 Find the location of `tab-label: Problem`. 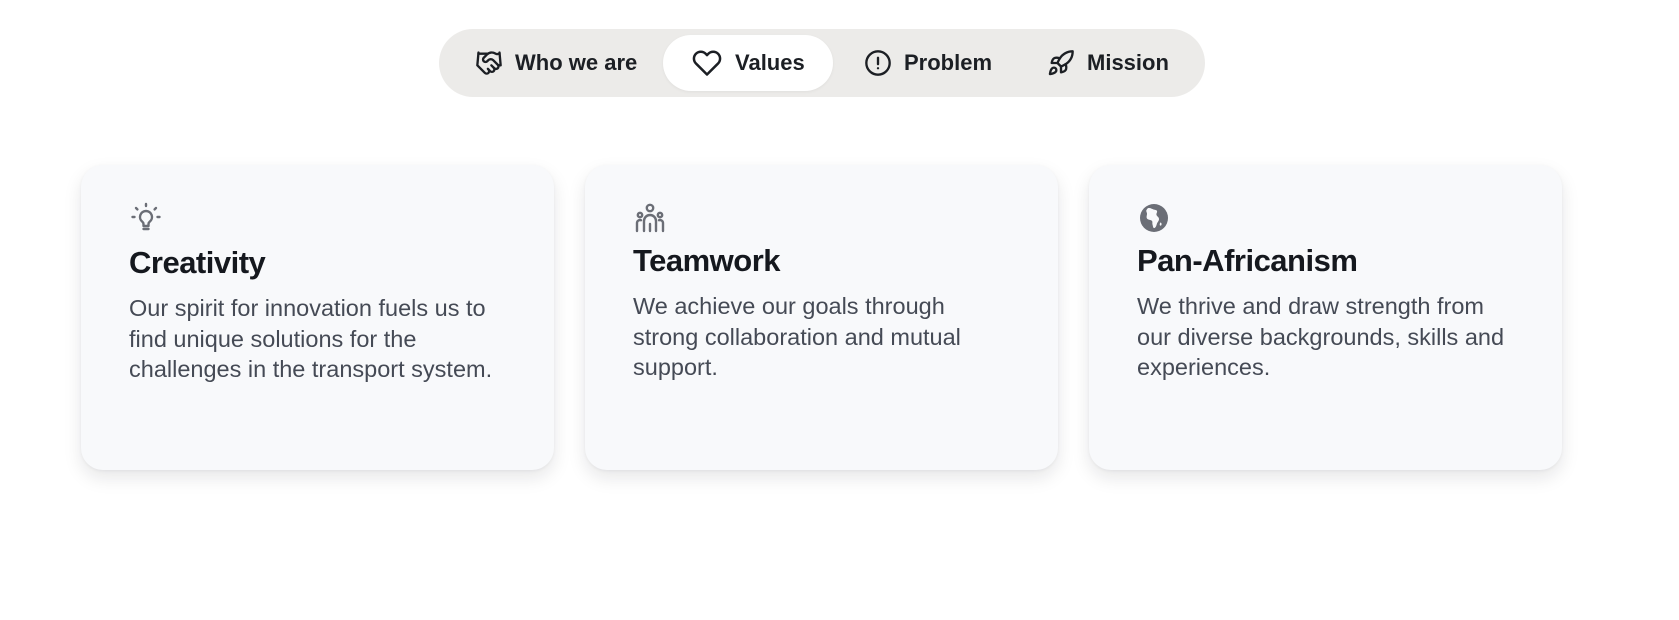

tab-label: Problem is located at coordinates (948, 62).